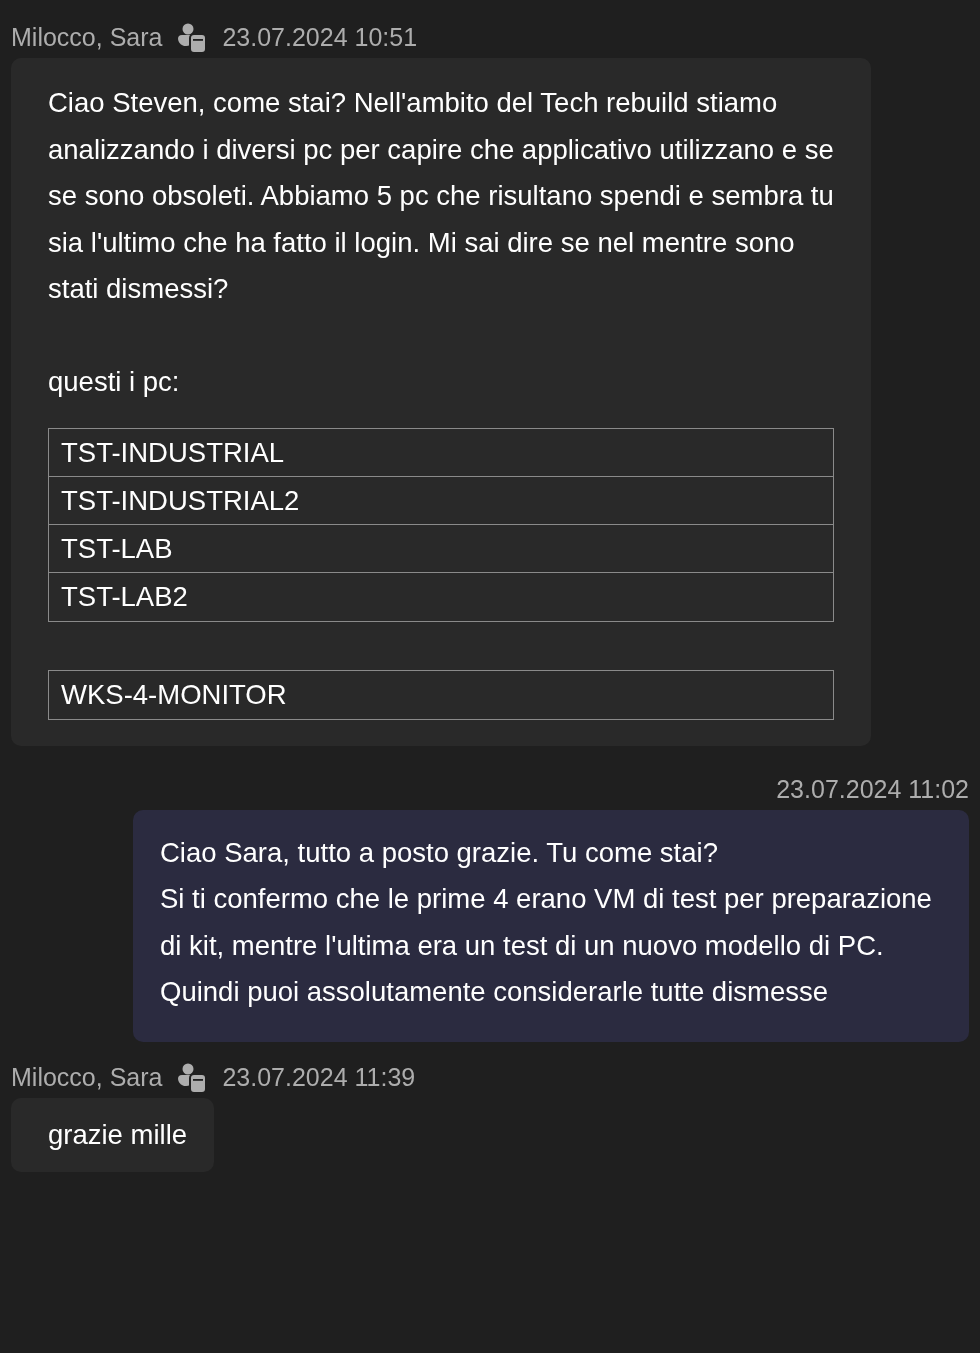 This screenshot has height=1353, width=980. I want to click on timestamp: 23.07.2024 11:02, so click(872, 789).